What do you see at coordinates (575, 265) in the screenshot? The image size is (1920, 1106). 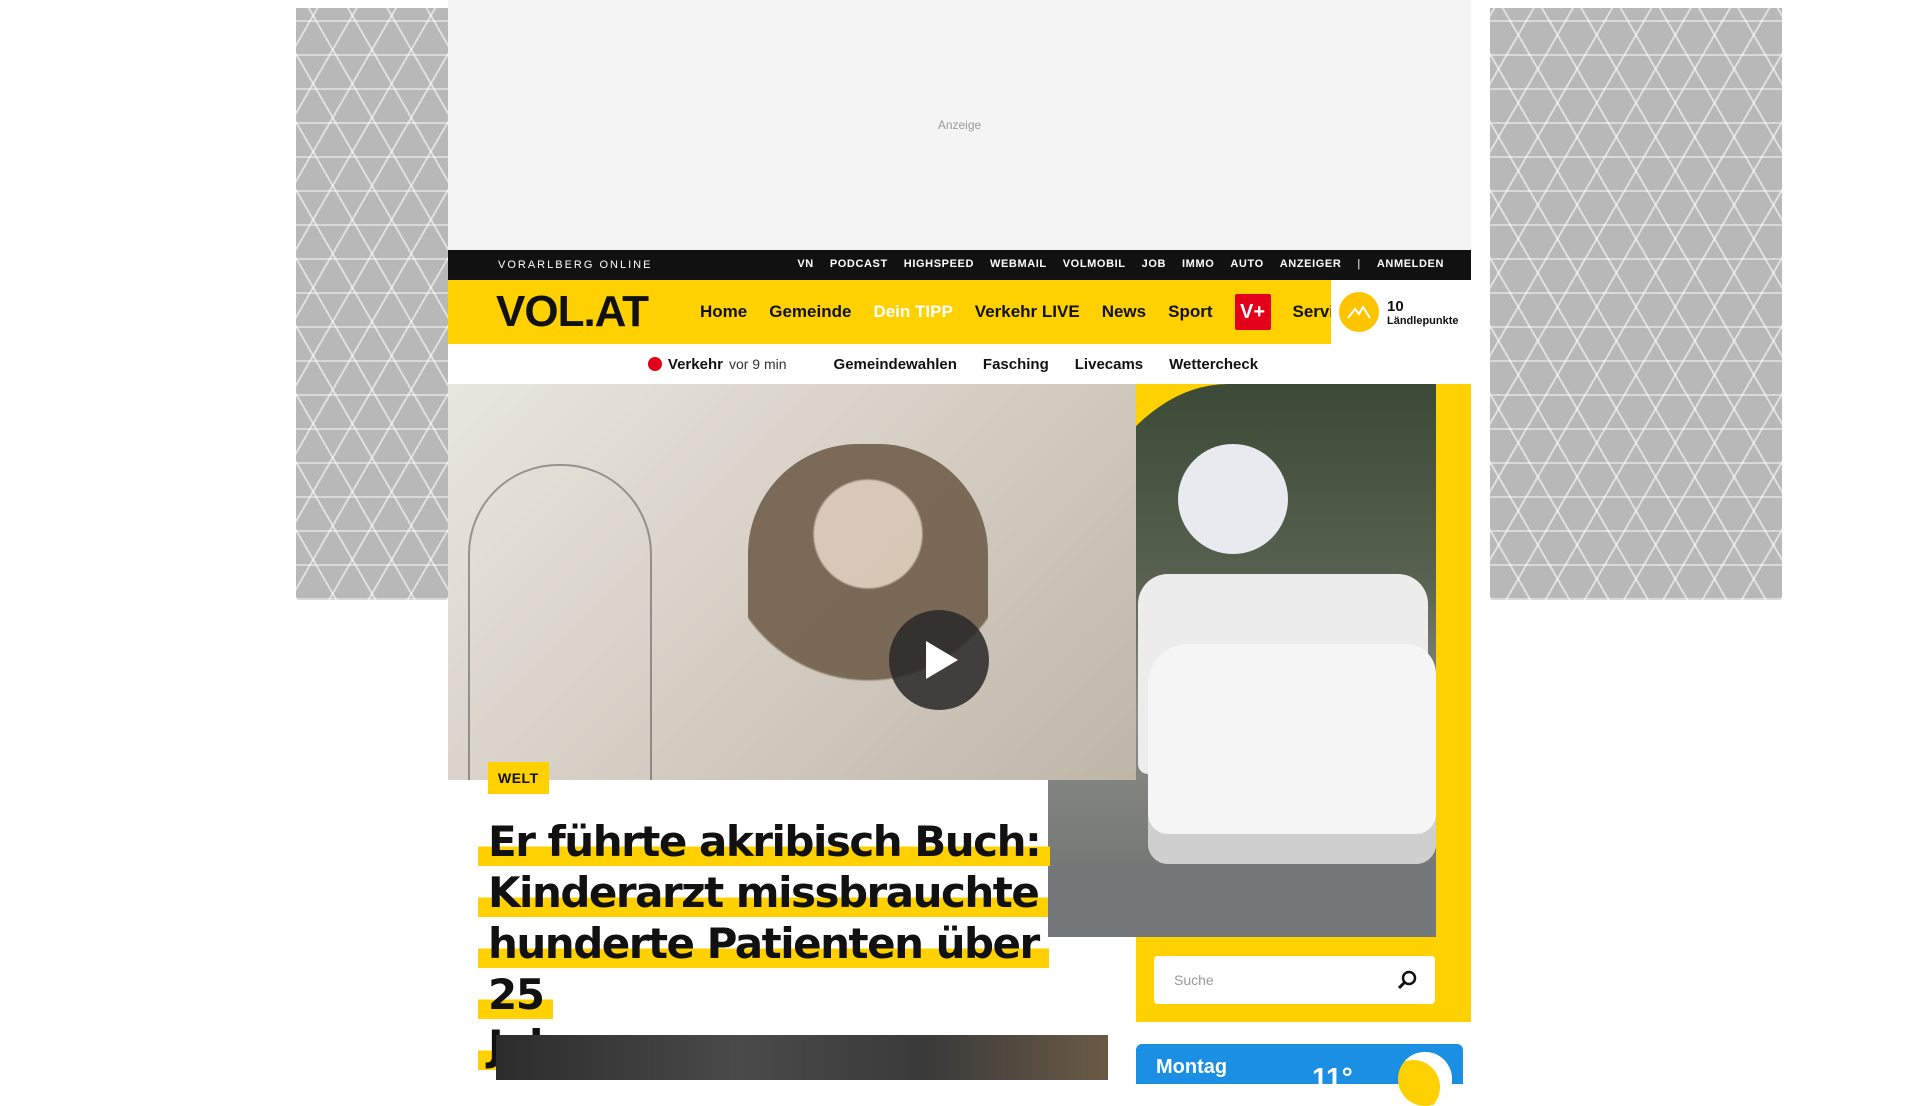 I see `brand-tagline: VORARLBERG ONLINE` at bounding box center [575, 265].